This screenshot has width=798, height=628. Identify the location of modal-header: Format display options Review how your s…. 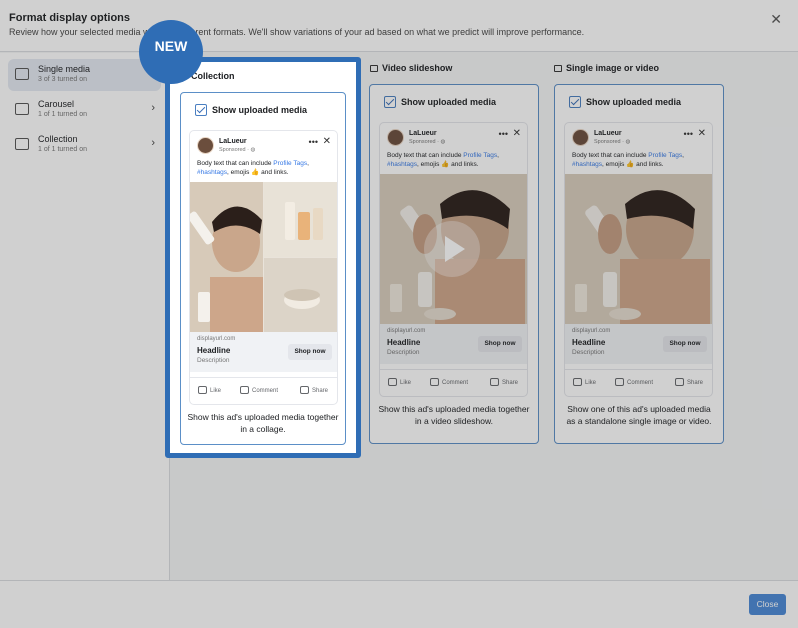
(399, 26).